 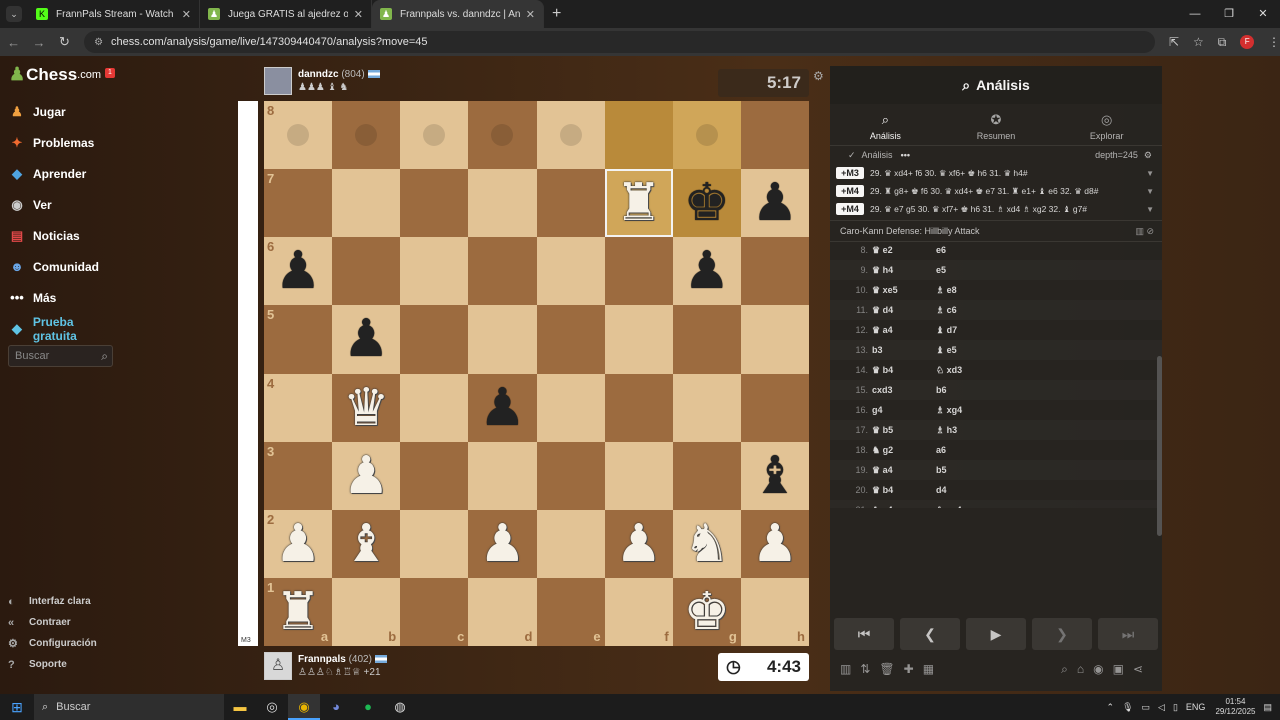 What do you see at coordinates (904, 390) in the screenshot?
I see `white-move: cxd3` at bounding box center [904, 390].